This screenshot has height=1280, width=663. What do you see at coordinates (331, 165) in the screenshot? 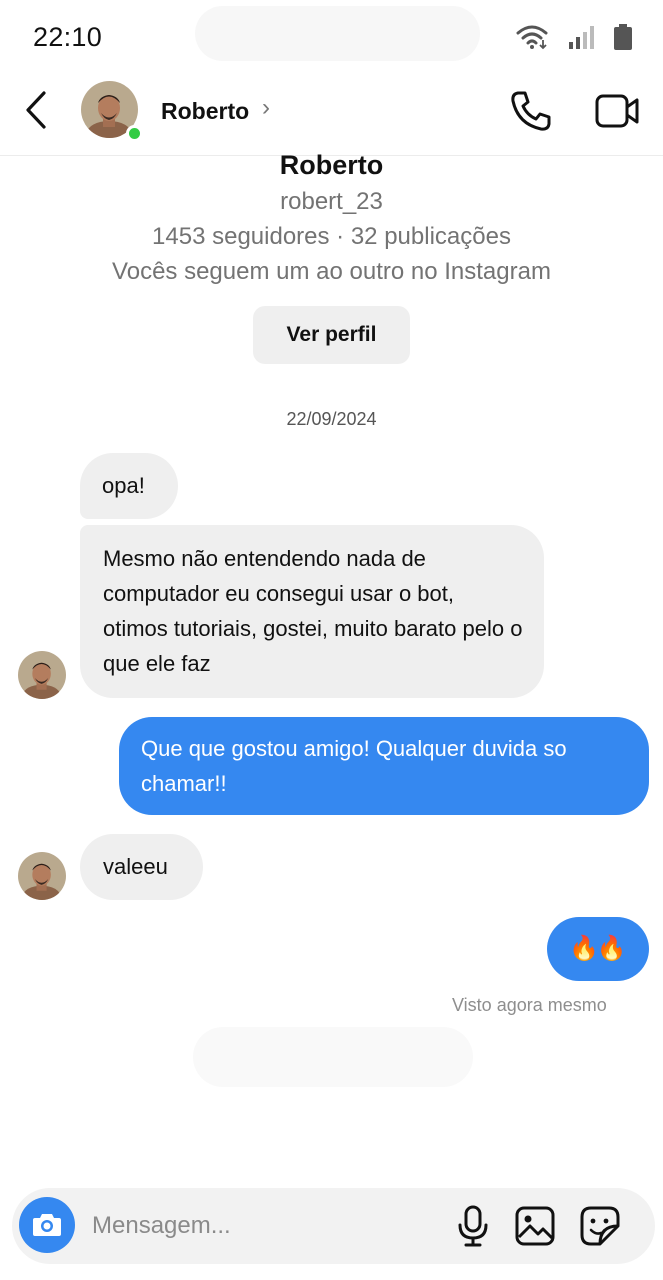
I see `profile-name: Roberto` at bounding box center [331, 165].